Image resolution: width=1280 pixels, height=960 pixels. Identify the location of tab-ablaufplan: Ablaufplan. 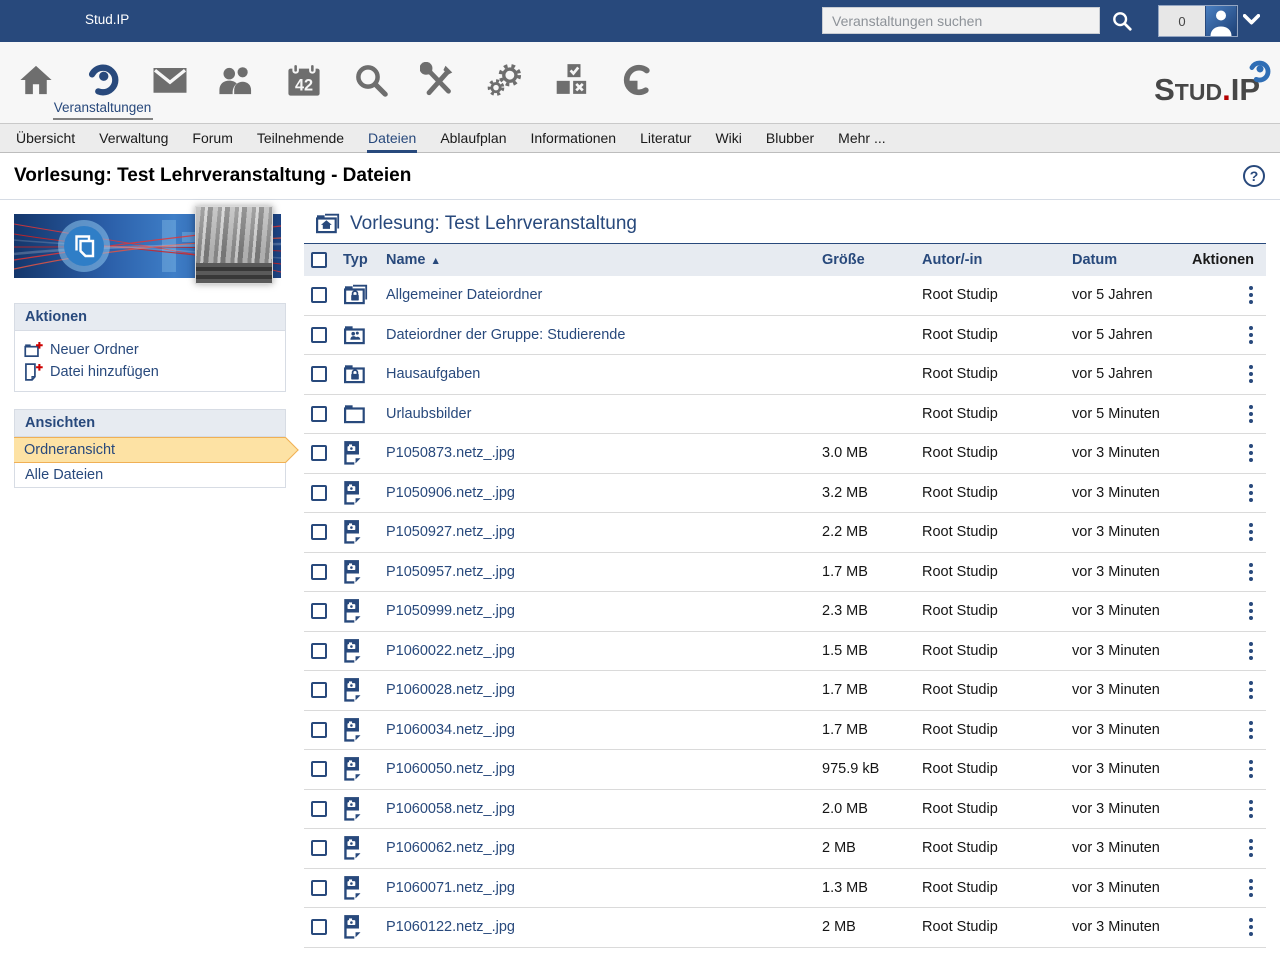
(473, 138).